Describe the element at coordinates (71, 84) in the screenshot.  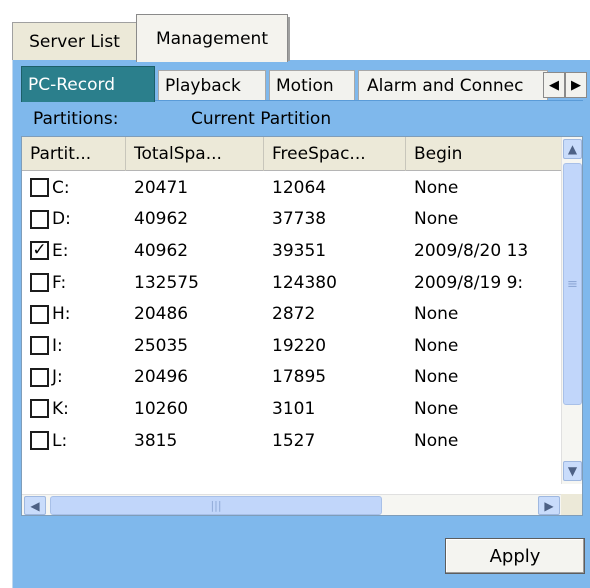
I see `tab-pc-record-label: PC-Record` at that location.